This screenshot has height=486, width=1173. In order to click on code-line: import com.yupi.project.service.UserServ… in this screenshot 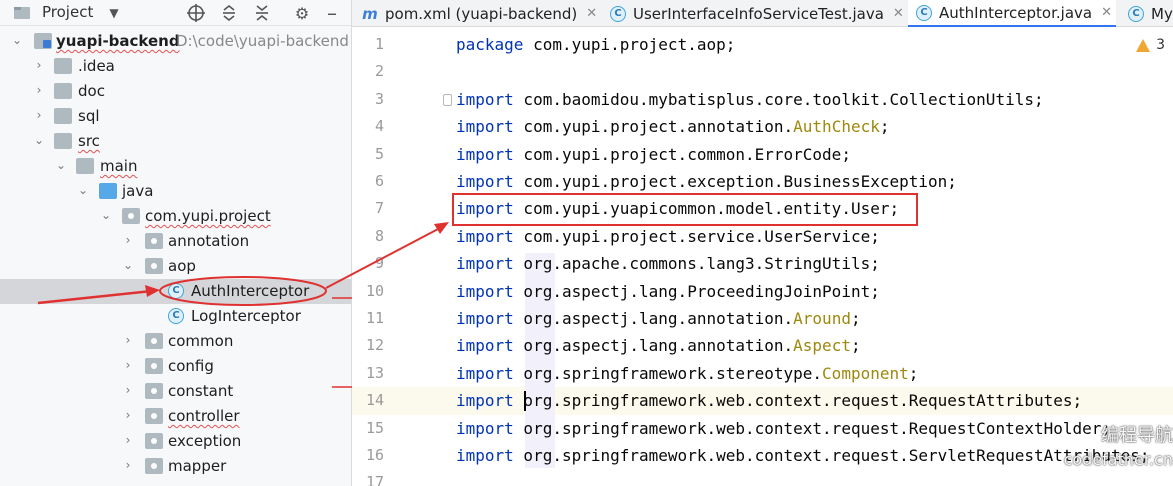, I will do `click(668, 236)`.